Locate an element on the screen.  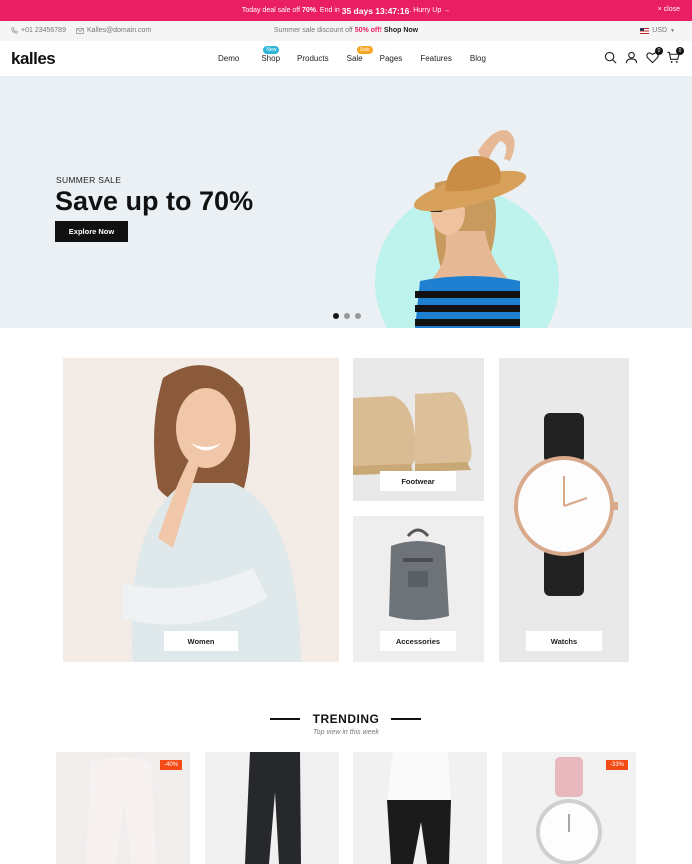
nav-features-label: Features is located at coordinates (436, 58).